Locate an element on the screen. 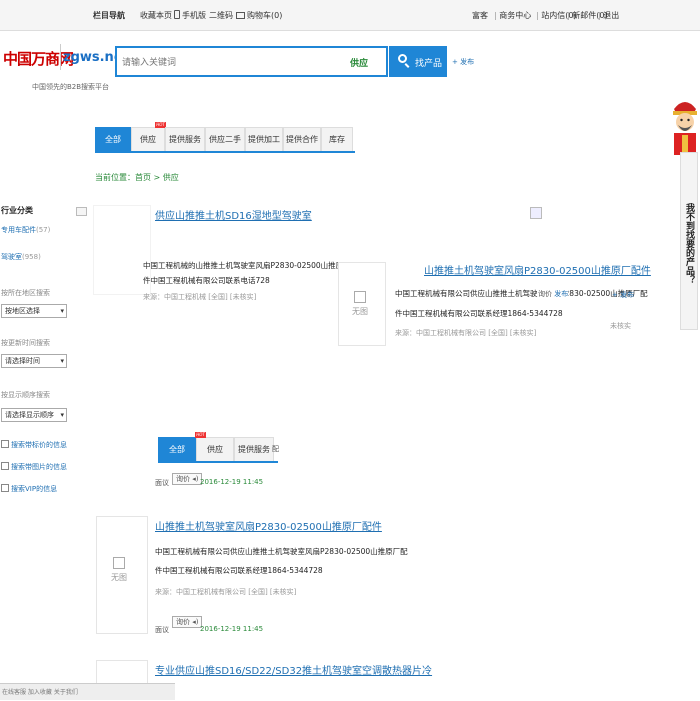 The width and height of the screenshot is (700, 701). listing-desc: 件中国工程机械有限公司联系电话728 is located at coordinates (206, 280).